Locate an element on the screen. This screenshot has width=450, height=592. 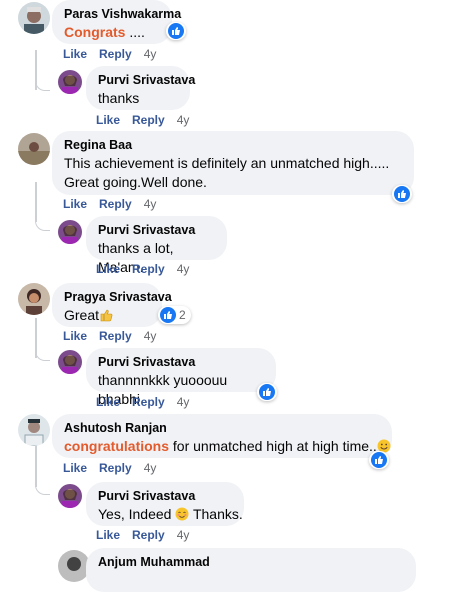
comment-text: Great is located at coordinates (82, 315).